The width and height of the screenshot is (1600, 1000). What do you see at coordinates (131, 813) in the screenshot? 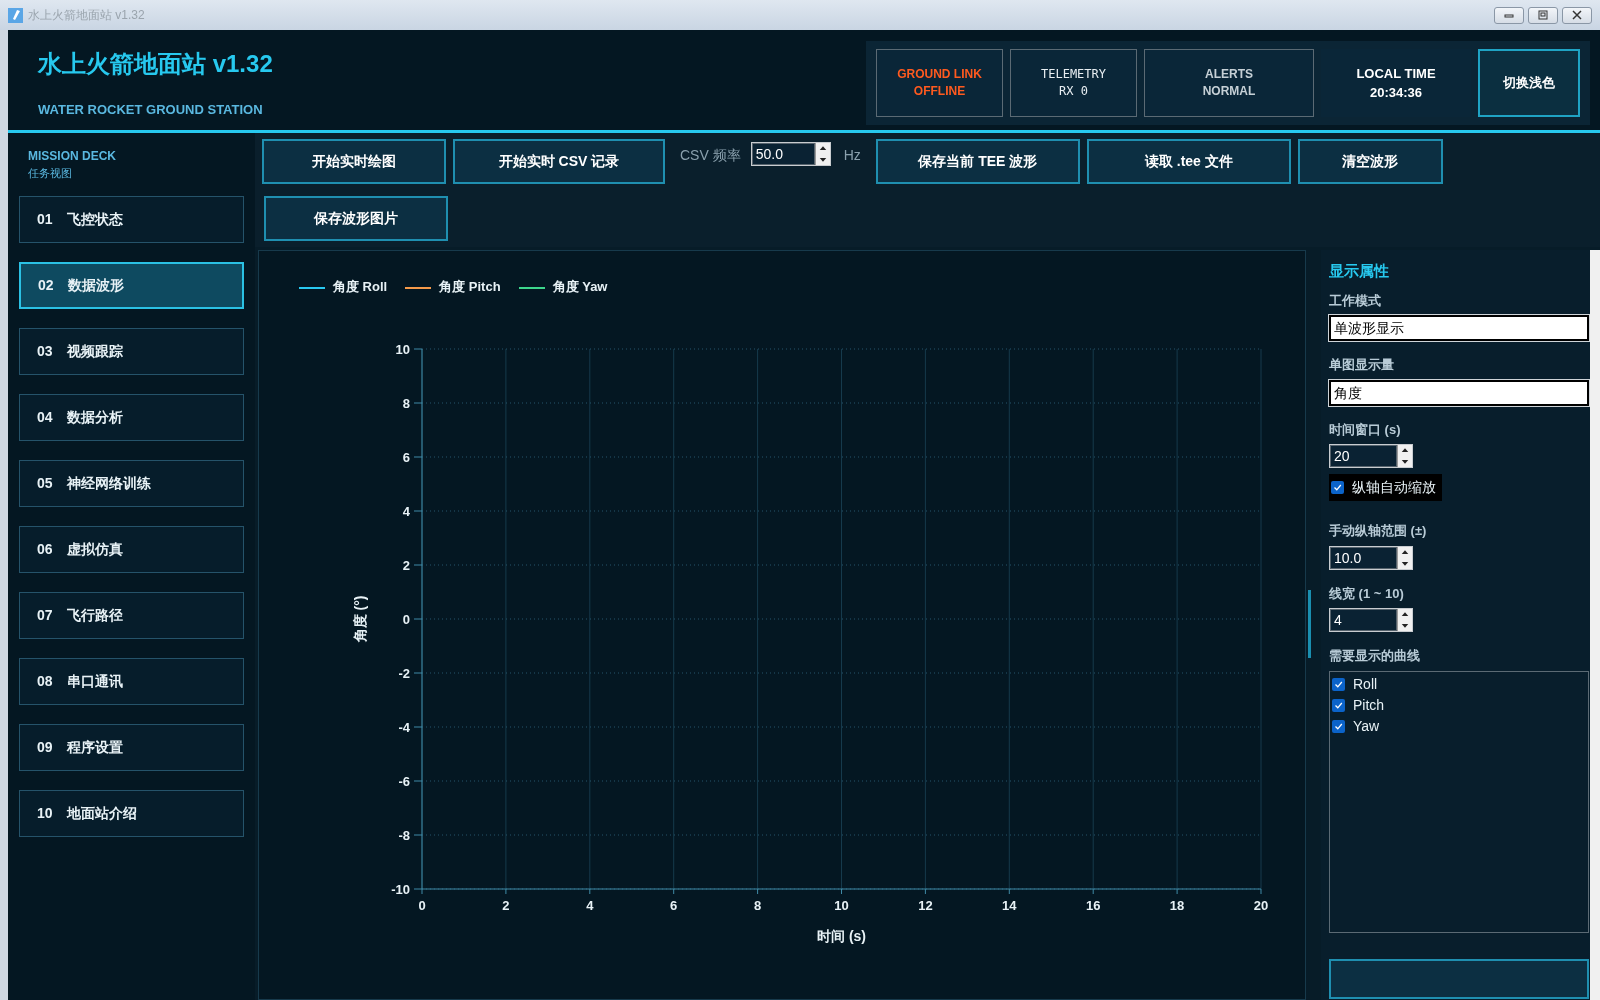
I see `sidebar-item: 10 地面站介绍` at bounding box center [131, 813].